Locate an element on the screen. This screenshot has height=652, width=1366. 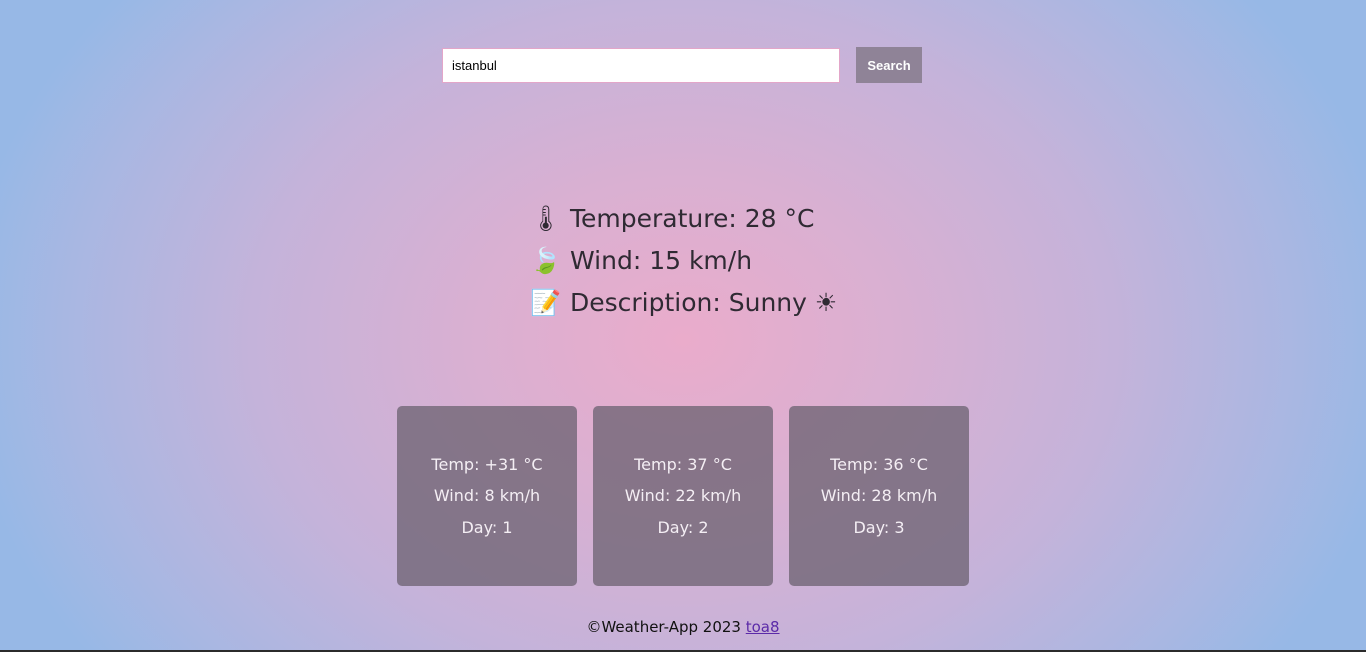
forecast-day: Day: 3 is located at coordinates (879, 527).